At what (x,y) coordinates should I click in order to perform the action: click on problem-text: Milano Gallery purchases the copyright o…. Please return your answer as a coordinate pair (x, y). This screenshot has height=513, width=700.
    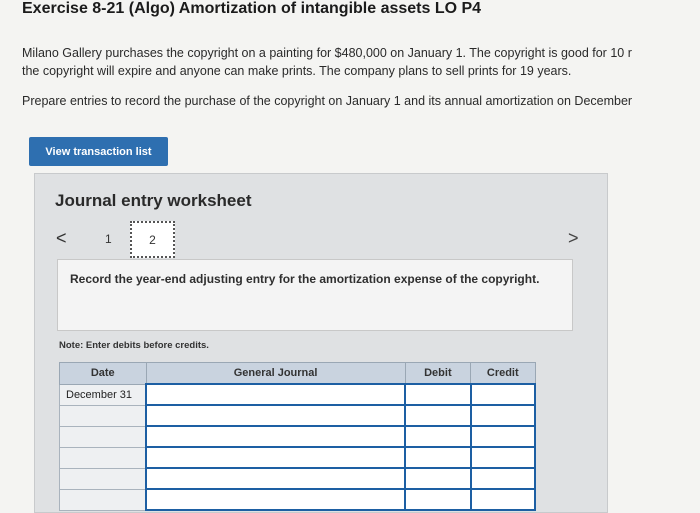
    Looking at the image, I should click on (327, 62).